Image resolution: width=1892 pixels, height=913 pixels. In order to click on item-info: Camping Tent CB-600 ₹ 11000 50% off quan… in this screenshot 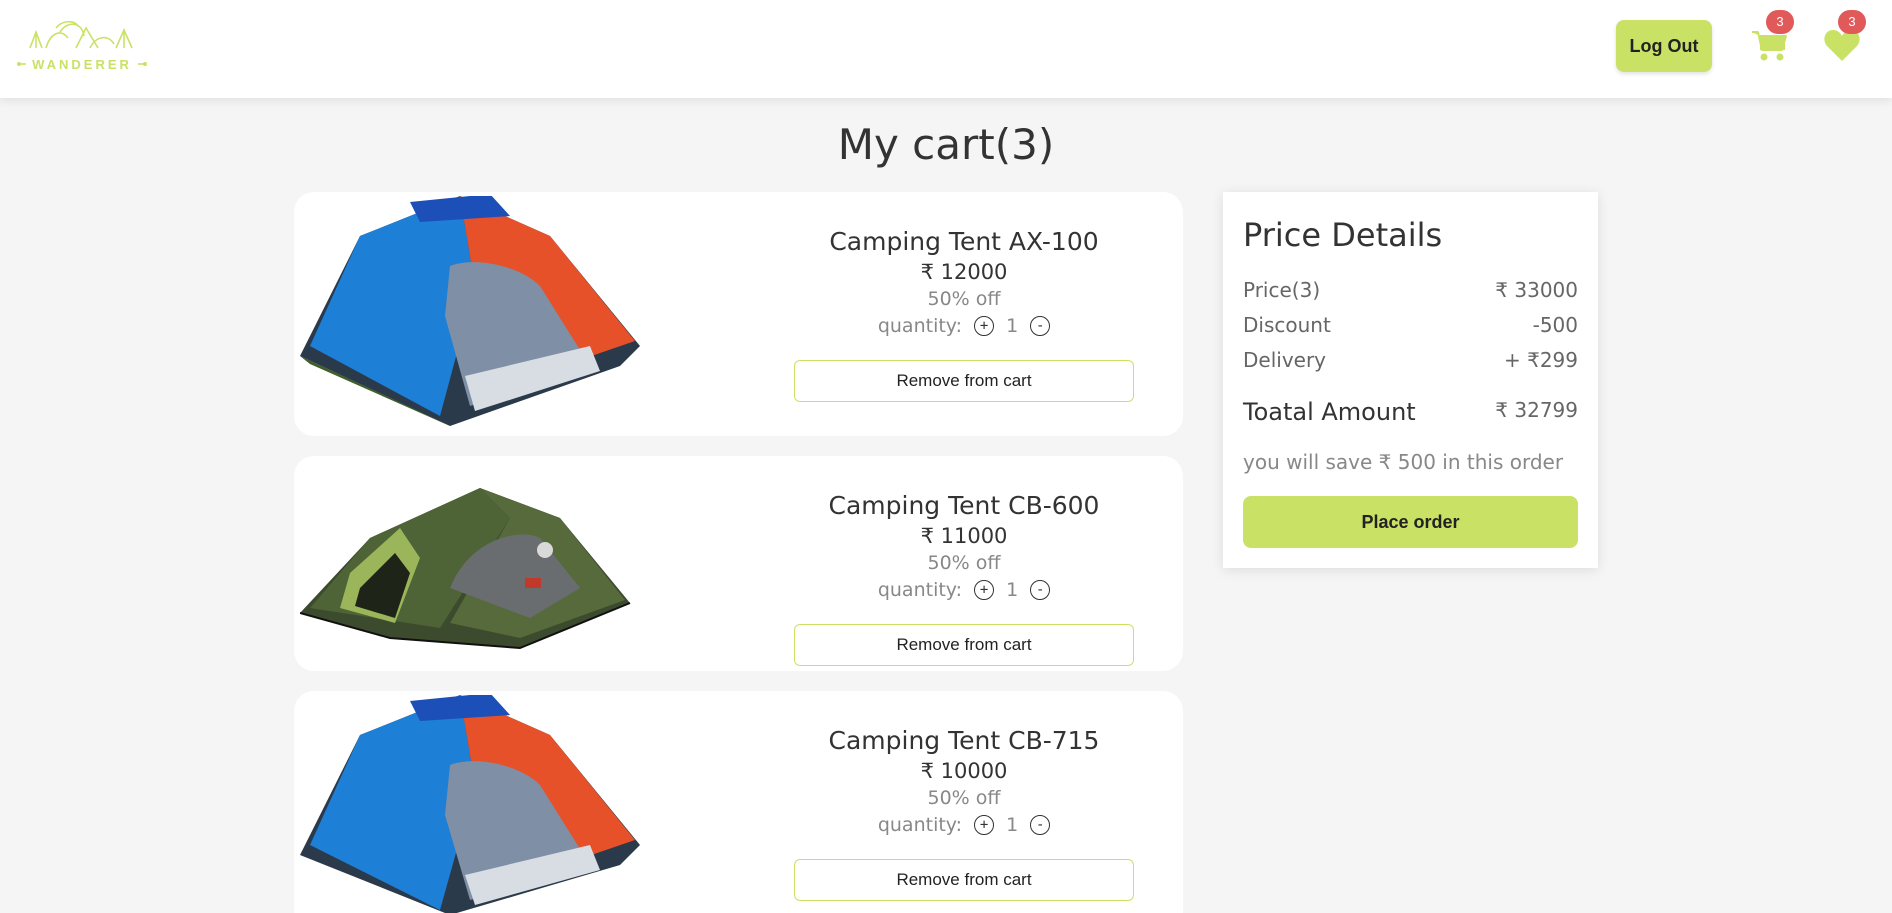, I will do `click(964, 578)`.